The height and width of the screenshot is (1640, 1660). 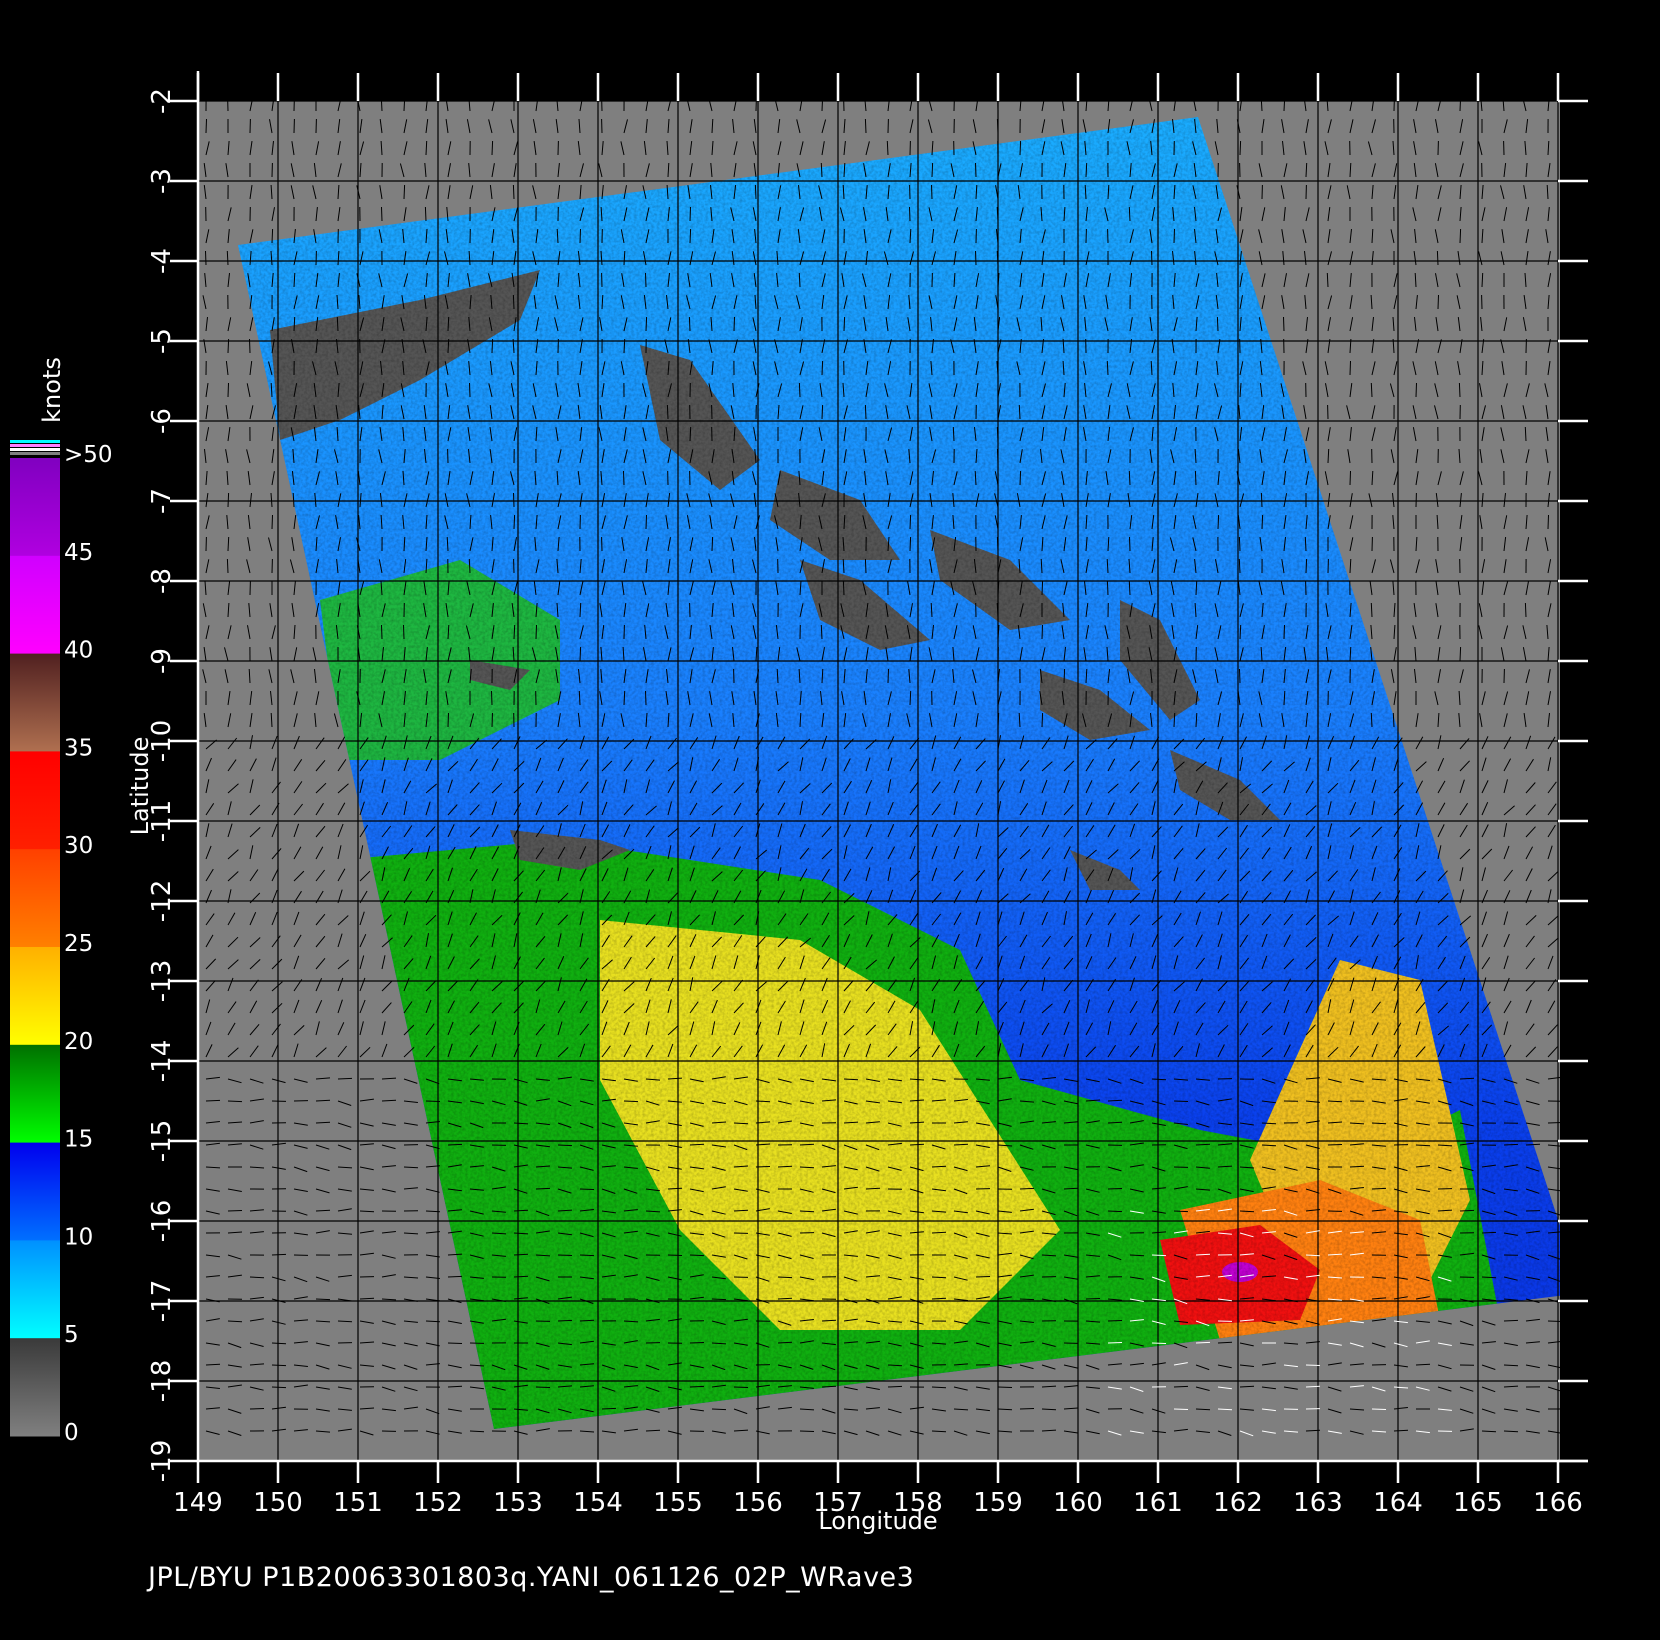 I want to click on y-tick-label: -9, so click(x=162, y=661).